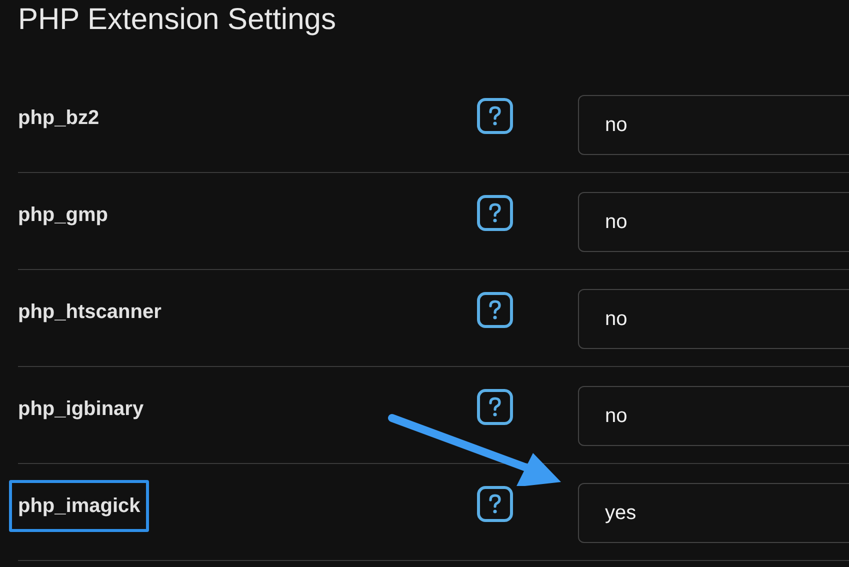  Describe the element at coordinates (81, 409) in the screenshot. I see `setting-label: php_igbinary` at that location.